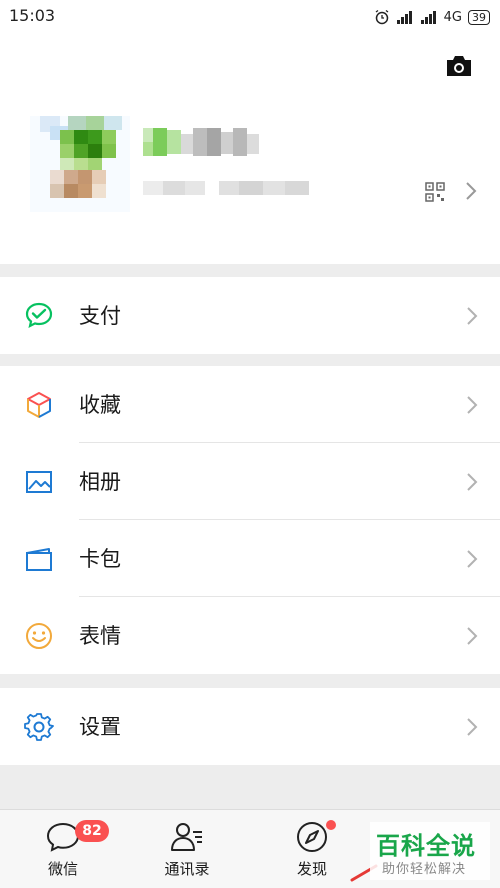  I want to click on tab-label-chats: 微信, so click(62, 869).